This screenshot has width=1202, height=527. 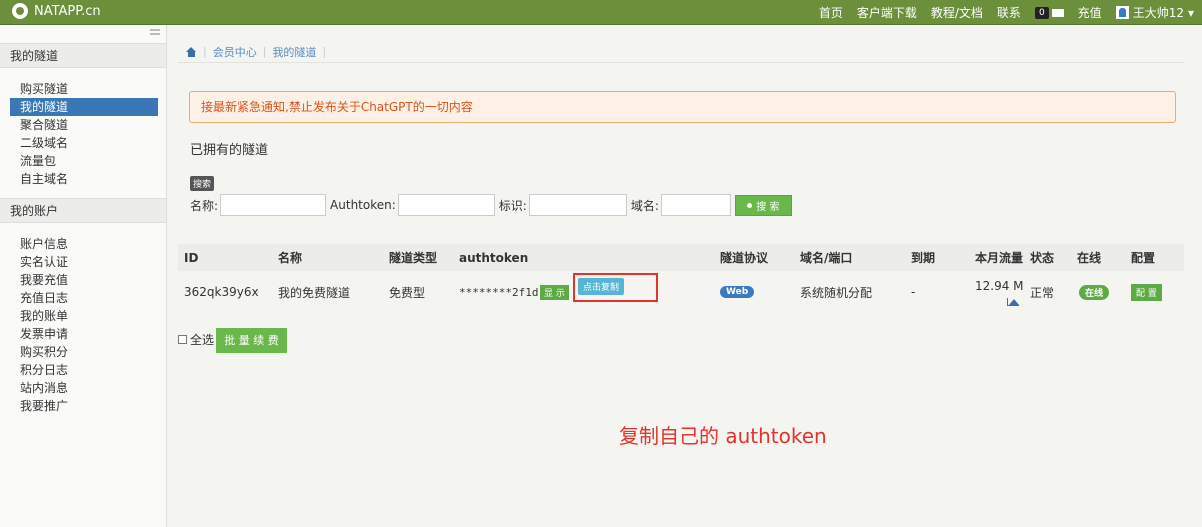 What do you see at coordinates (1013, 302) in the screenshot?
I see `traffic-chart-icon` at bounding box center [1013, 302].